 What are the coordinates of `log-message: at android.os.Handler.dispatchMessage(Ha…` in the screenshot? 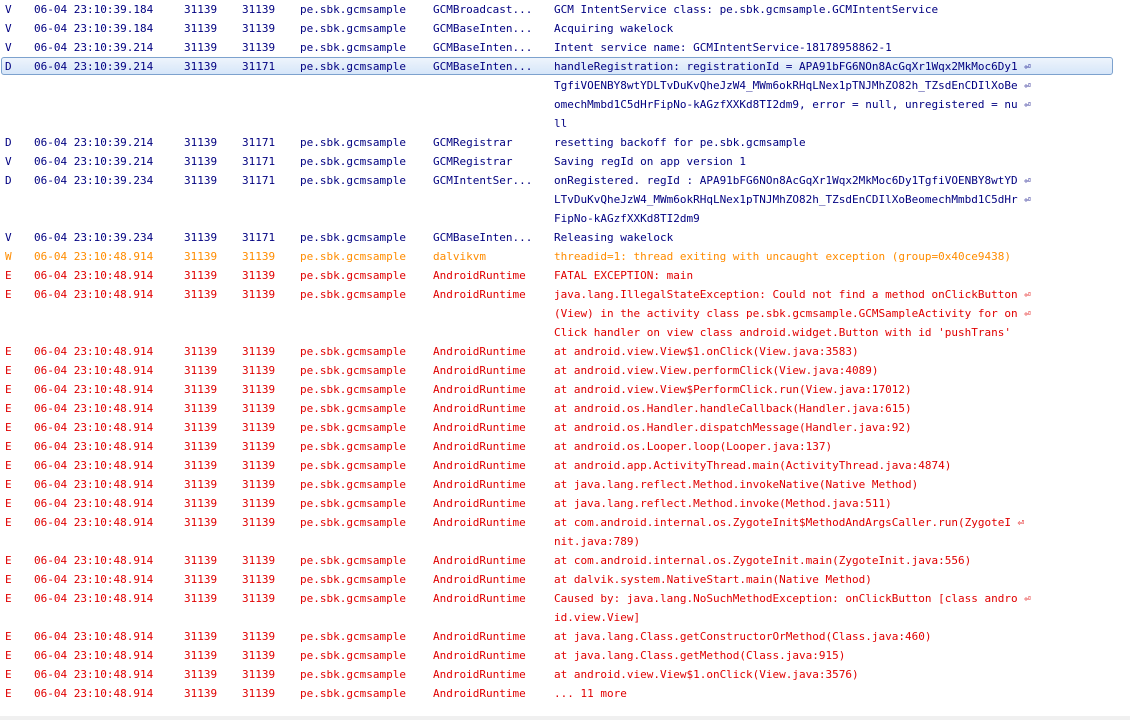 It's located at (806, 427).